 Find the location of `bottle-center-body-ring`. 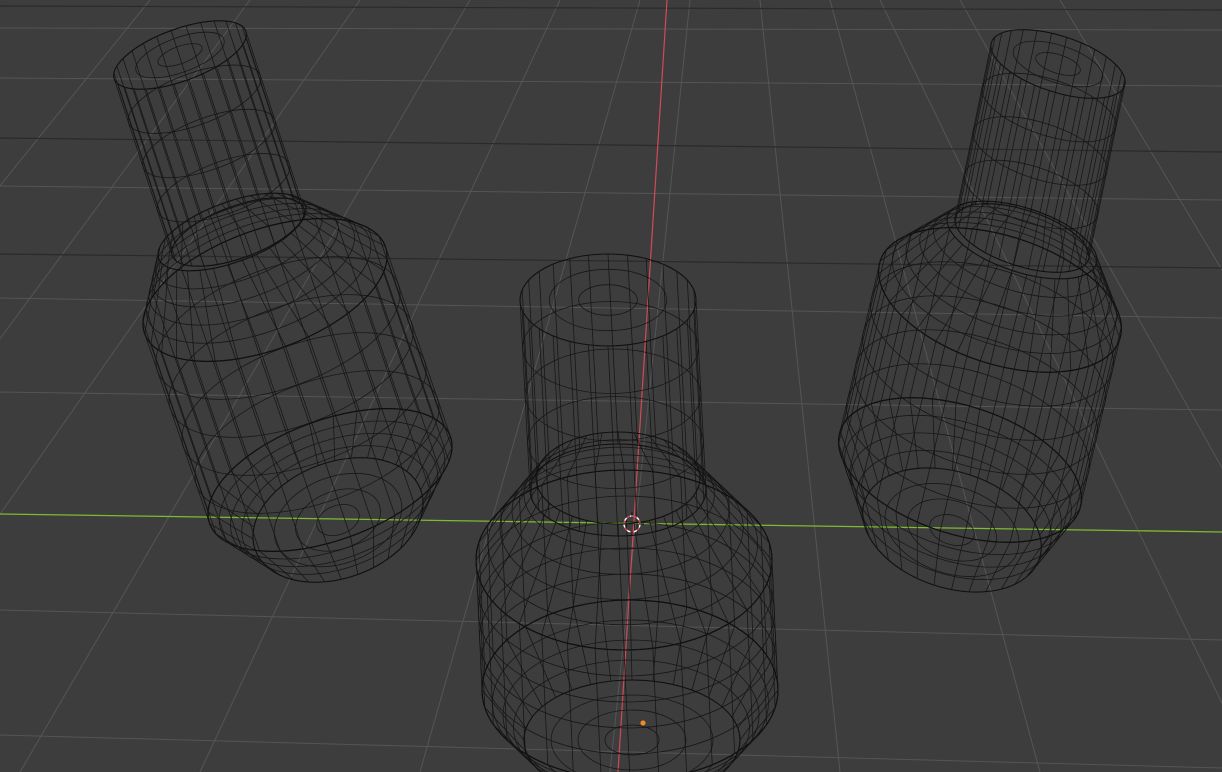

bottle-center-body-ring is located at coordinates (627, 638).